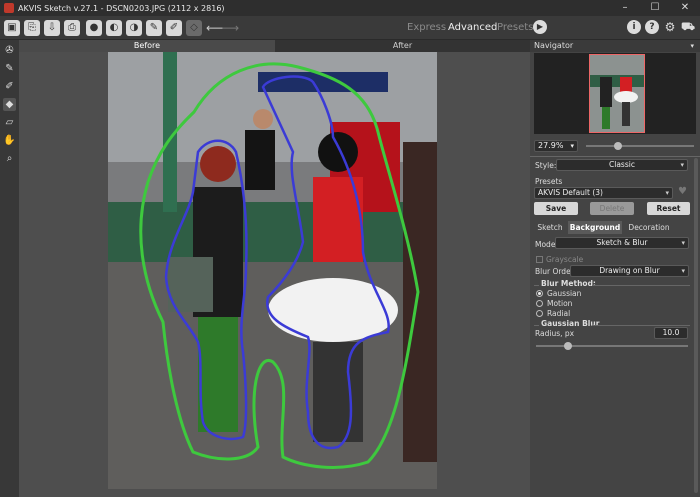  Describe the element at coordinates (52, 28) in the screenshot. I see `save-icon: ⇩` at that location.